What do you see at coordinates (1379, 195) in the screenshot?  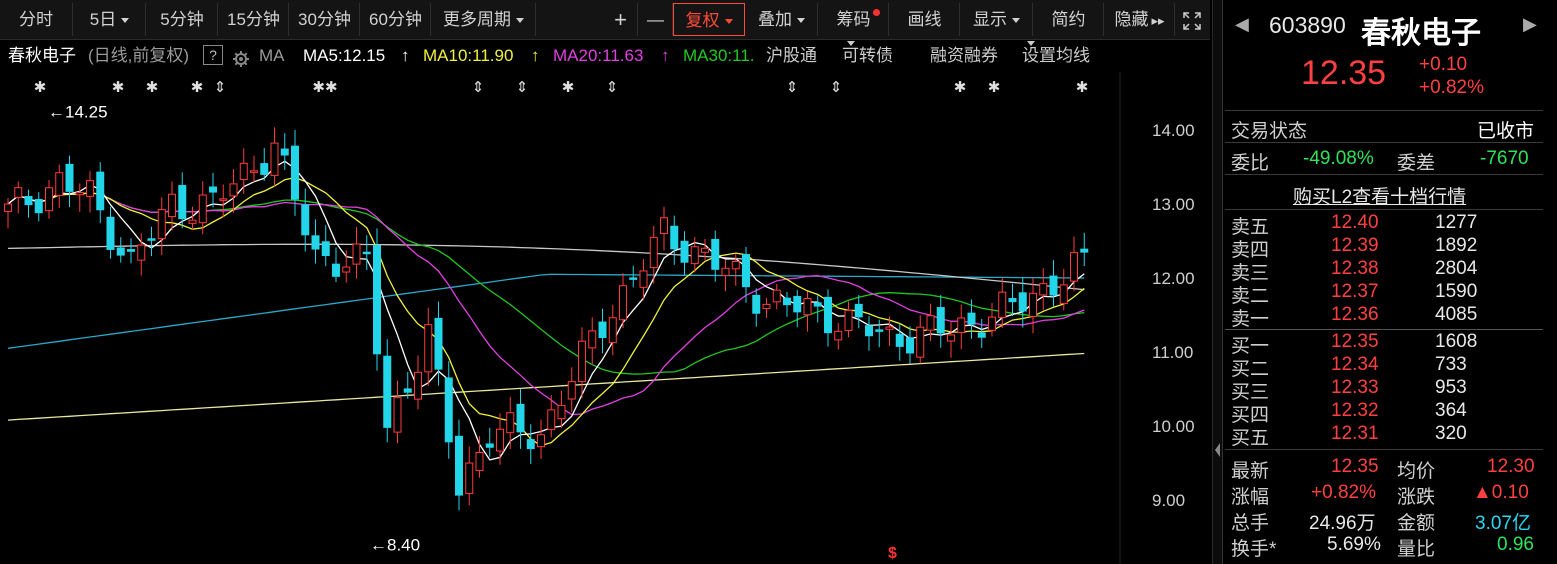 I see `l2-upgrade-link: 购买L2查看十档行情` at bounding box center [1379, 195].